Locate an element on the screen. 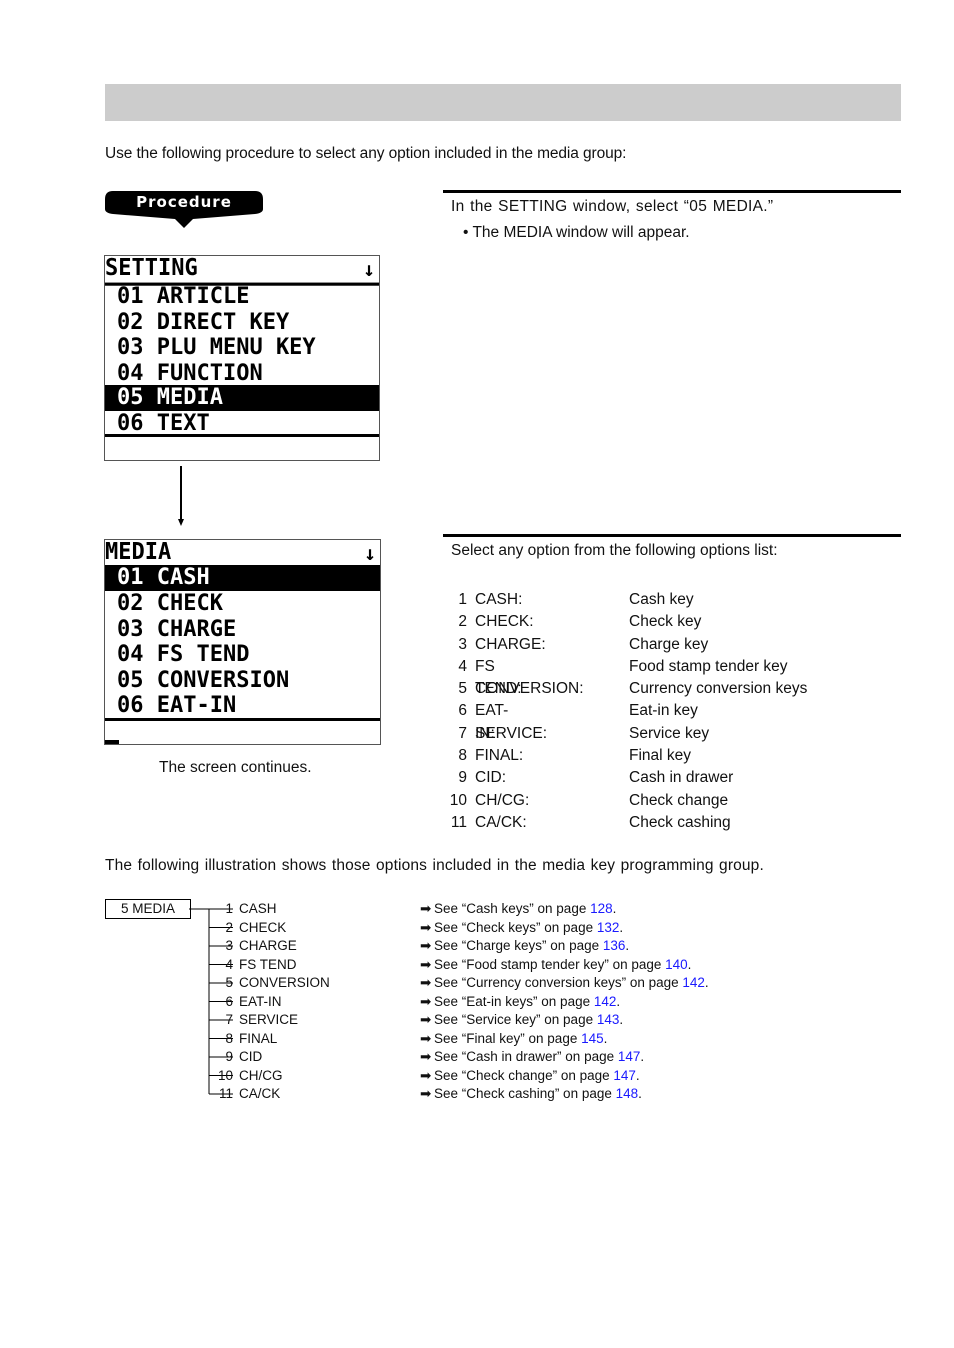 This screenshot has height=1348, width=954. tree-item-number: 7 is located at coordinates (229, 1019).